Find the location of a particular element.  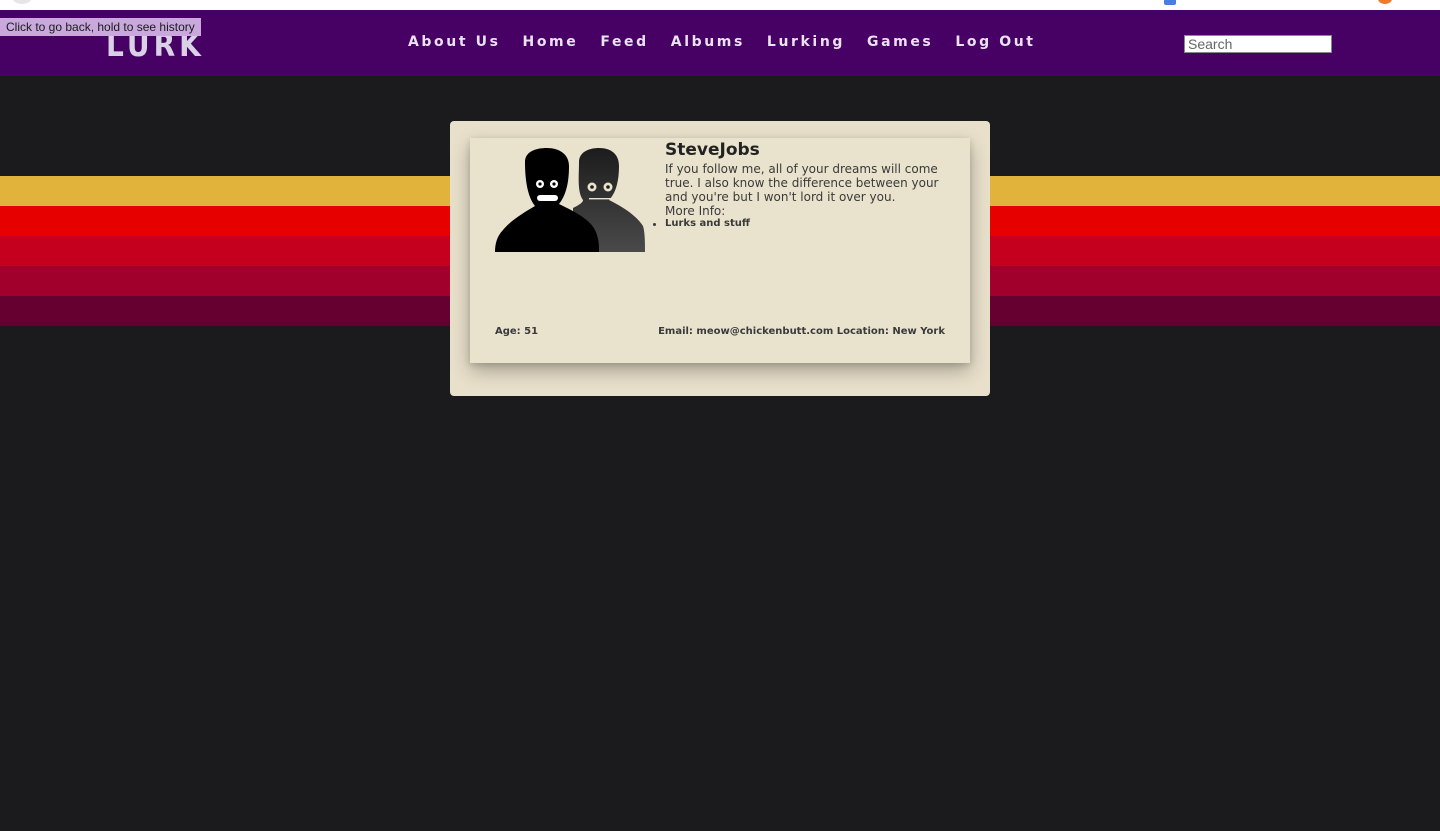

browser-back-button is located at coordinates (22, 2).